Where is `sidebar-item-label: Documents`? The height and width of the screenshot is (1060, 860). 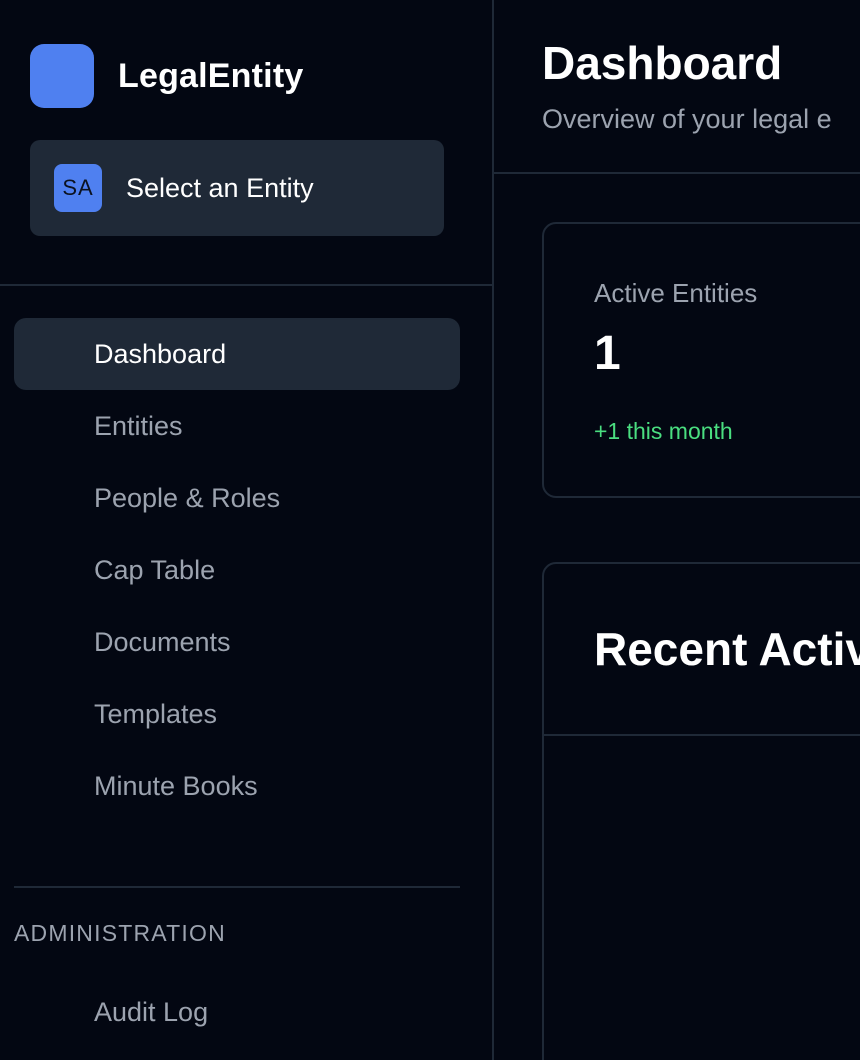 sidebar-item-label: Documents is located at coordinates (162, 641).